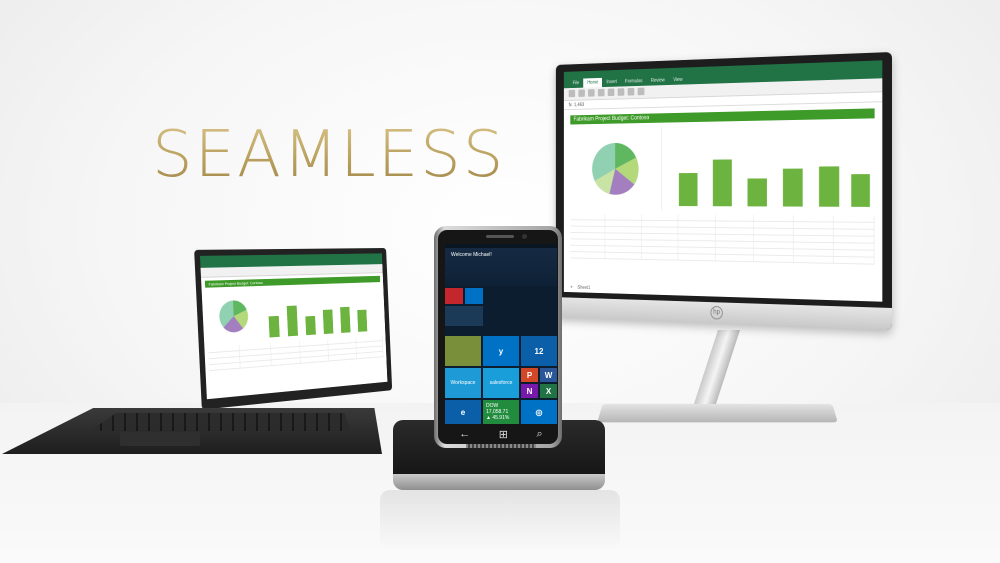 The image size is (1000, 563). I want to click on laptop-lid: Fabrikam Project Budget: Contoso, so click(293, 328).